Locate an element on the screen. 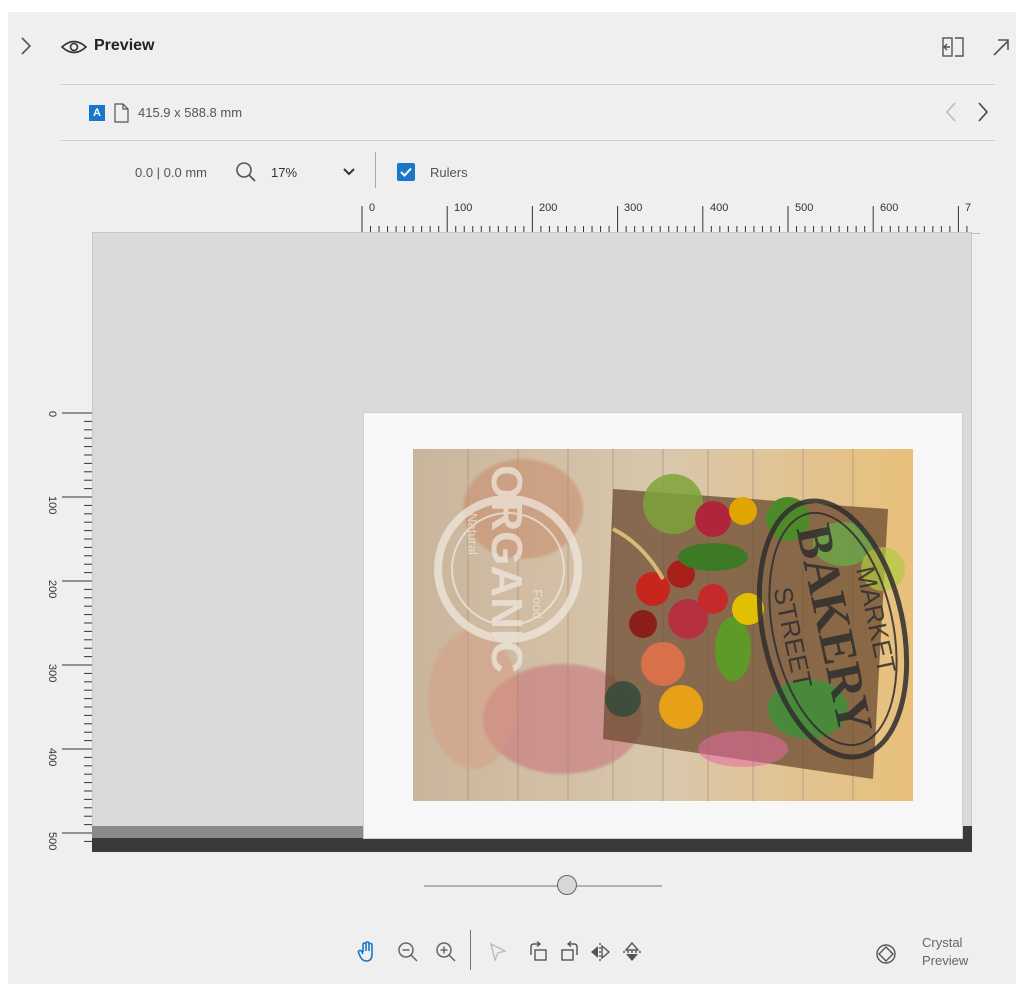  ruler-left-label: 300 is located at coordinates (52, 673).